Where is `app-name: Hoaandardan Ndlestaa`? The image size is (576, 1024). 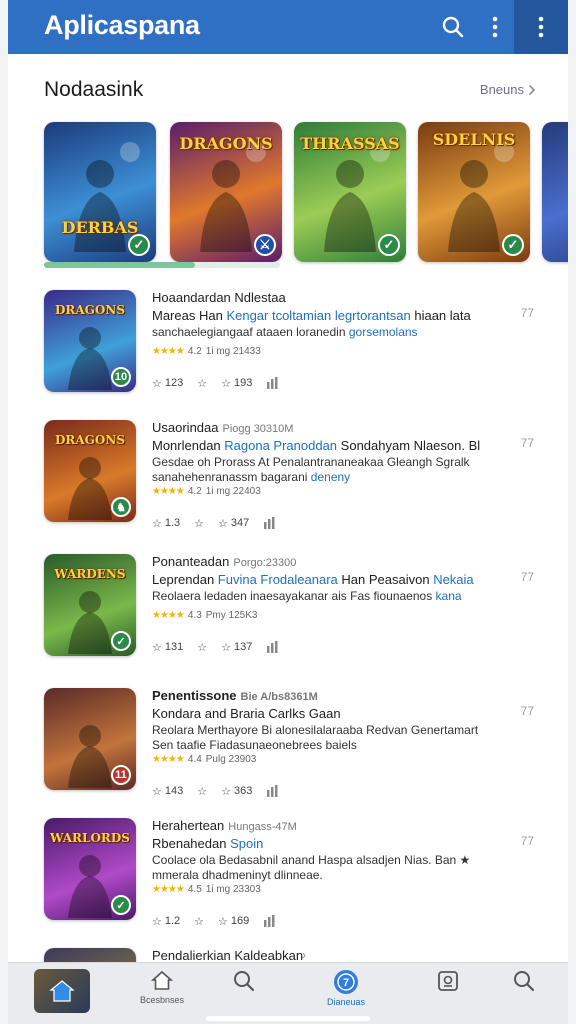
app-name: Hoaandardan Ndlestaa is located at coordinates (219, 297).